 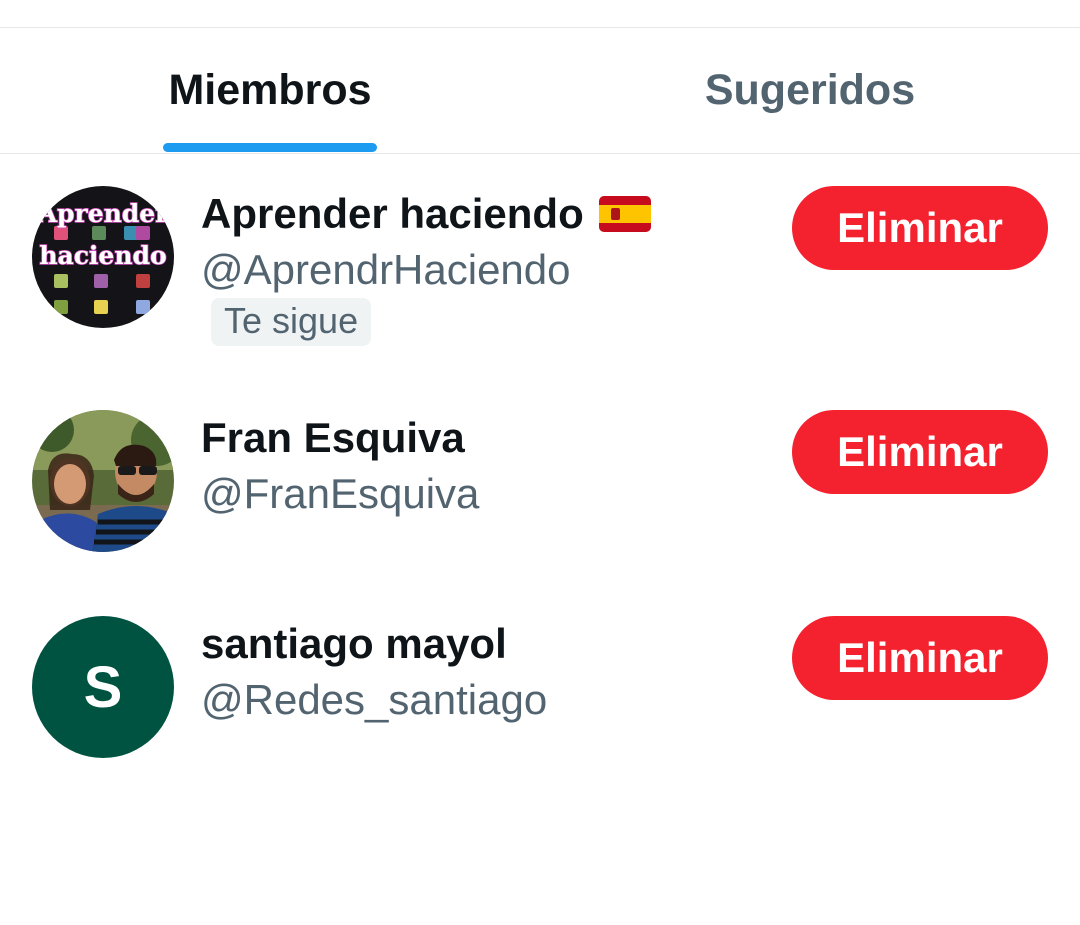 I want to click on follows-you-badge: Te sigue, so click(x=291, y=322).